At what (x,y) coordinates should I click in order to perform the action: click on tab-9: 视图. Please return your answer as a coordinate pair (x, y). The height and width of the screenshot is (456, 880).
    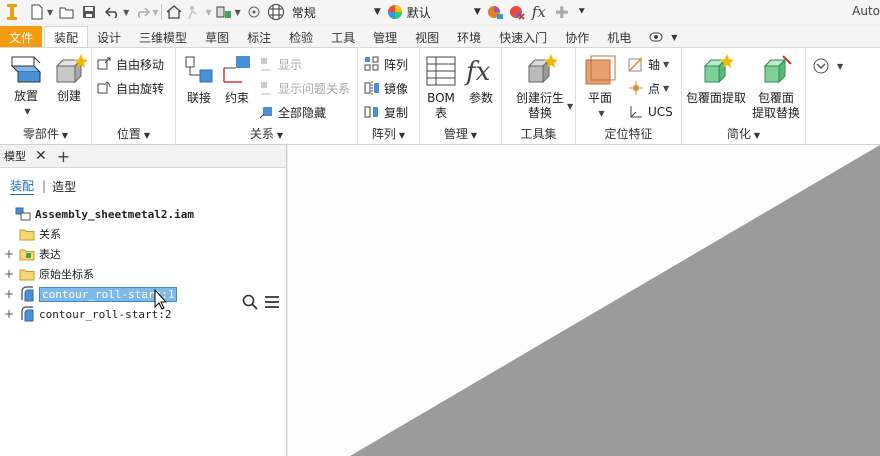
    Looking at the image, I should click on (427, 37).